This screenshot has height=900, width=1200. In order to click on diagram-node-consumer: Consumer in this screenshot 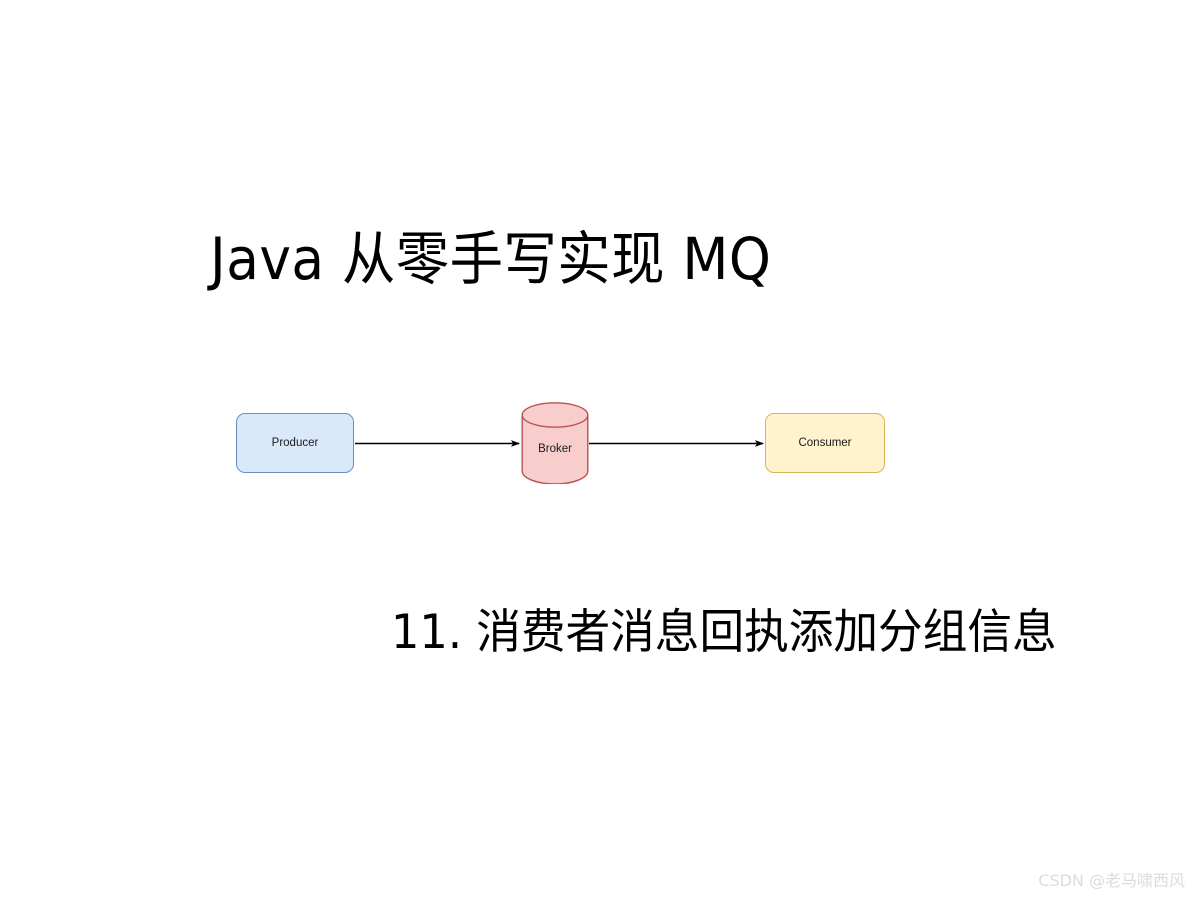, I will do `click(825, 443)`.